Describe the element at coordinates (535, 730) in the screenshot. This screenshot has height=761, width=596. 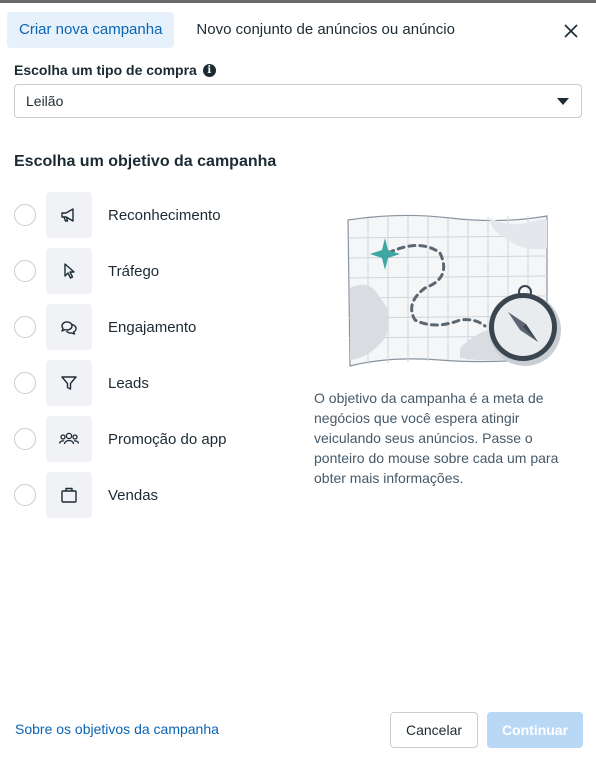
I see `continue-button: Continuar` at that location.